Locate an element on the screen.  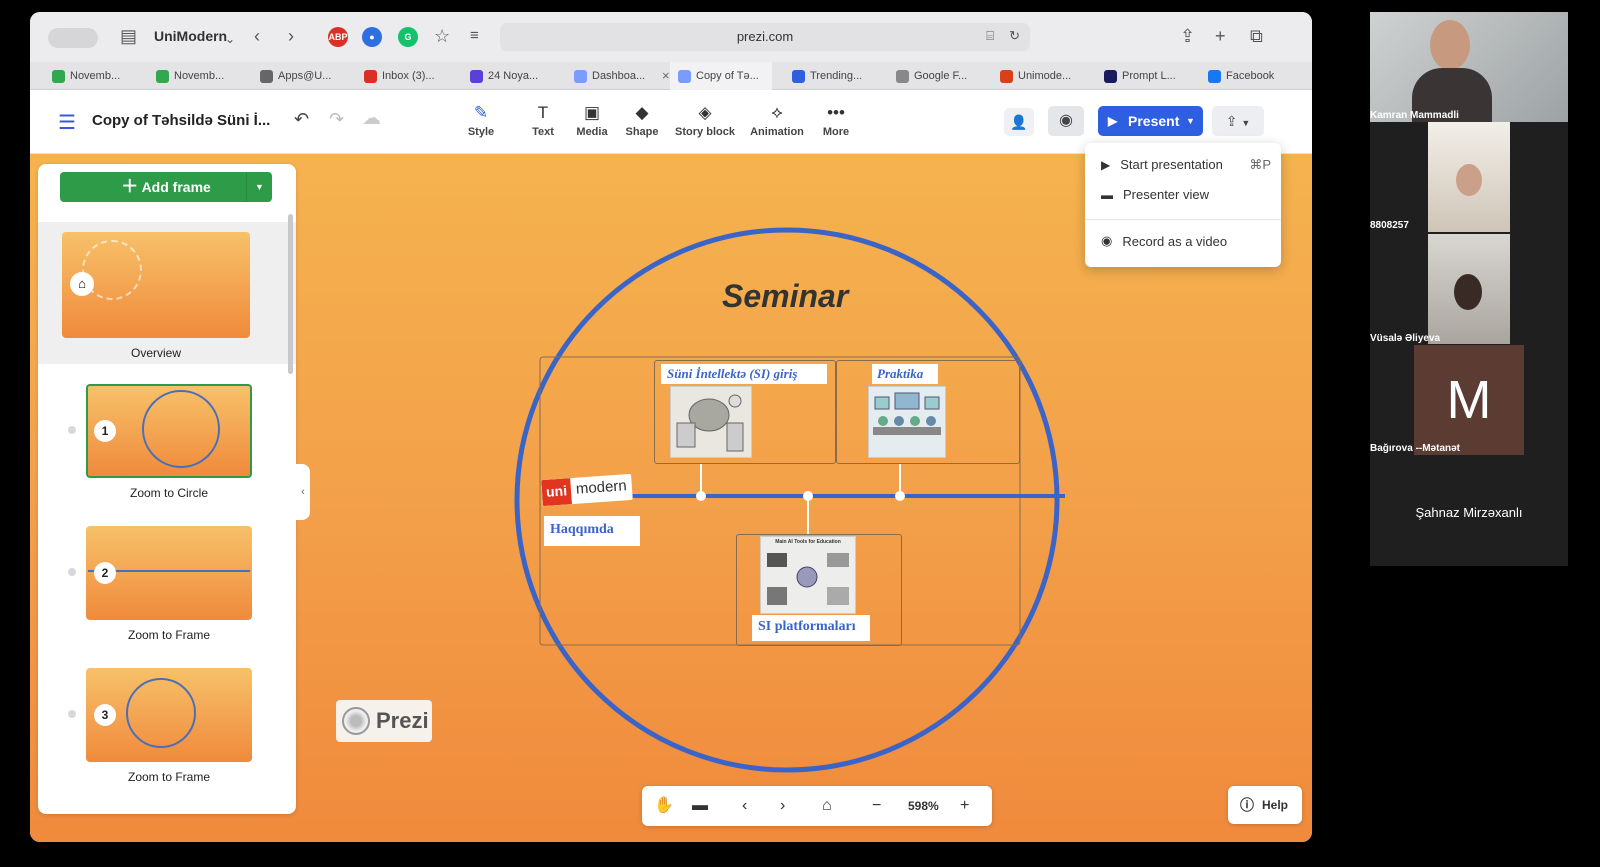
prezi-watermark: Prezi is located at coordinates (384, 721).